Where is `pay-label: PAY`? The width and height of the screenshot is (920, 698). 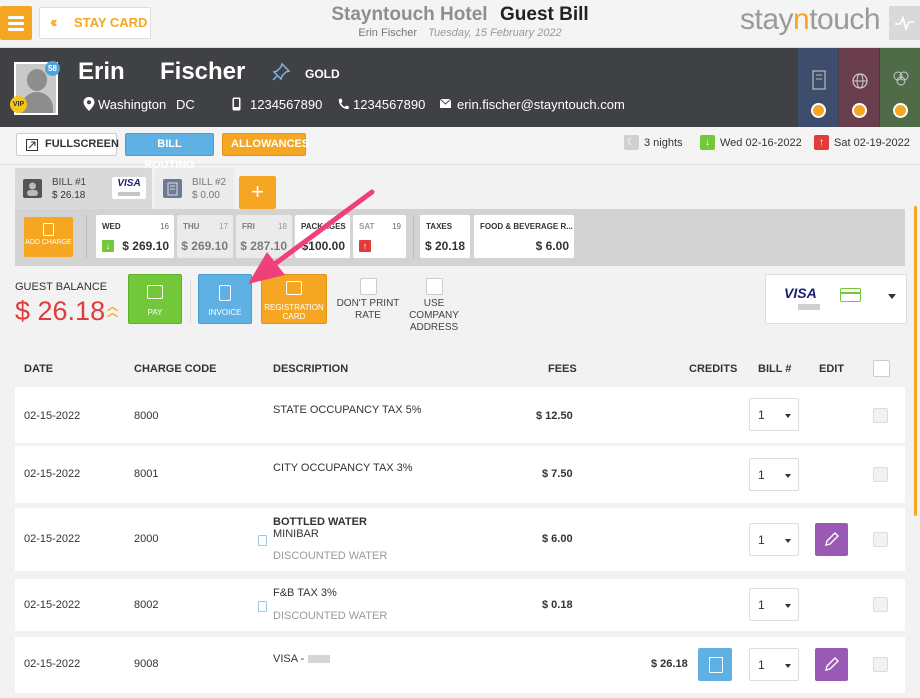 pay-label: PAY is located at coordinates (155, 312).